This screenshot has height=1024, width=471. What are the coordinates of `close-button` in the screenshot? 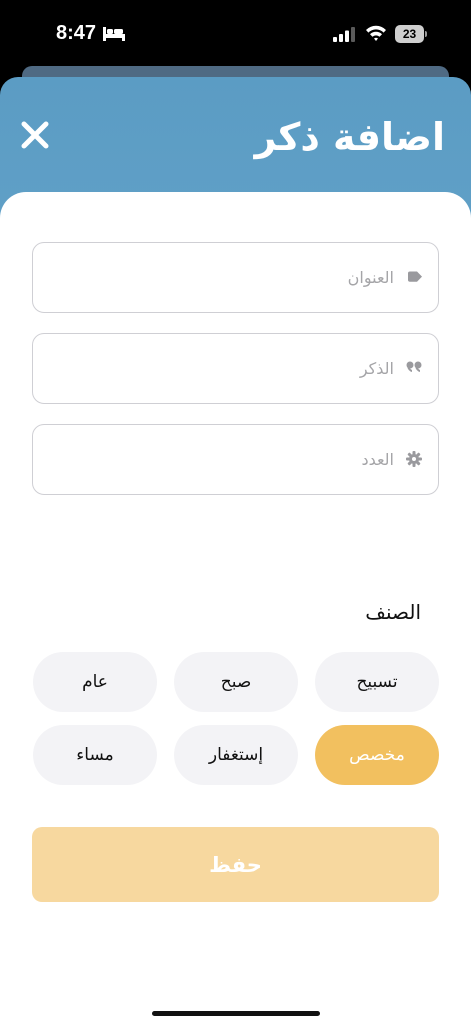 It's located at (35, 135).